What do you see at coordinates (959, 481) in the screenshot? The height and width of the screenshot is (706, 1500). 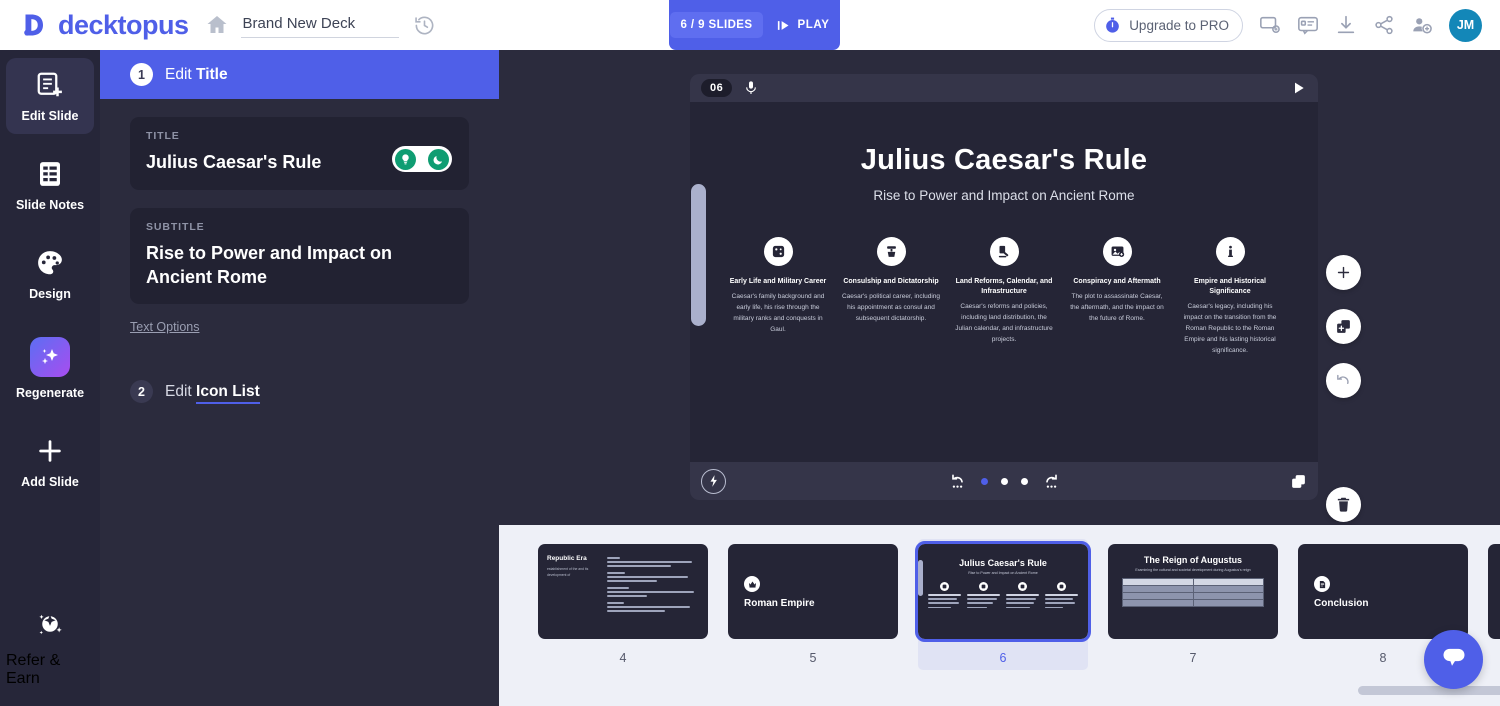 I see `undo-icon` at bounding box center [959, 481].